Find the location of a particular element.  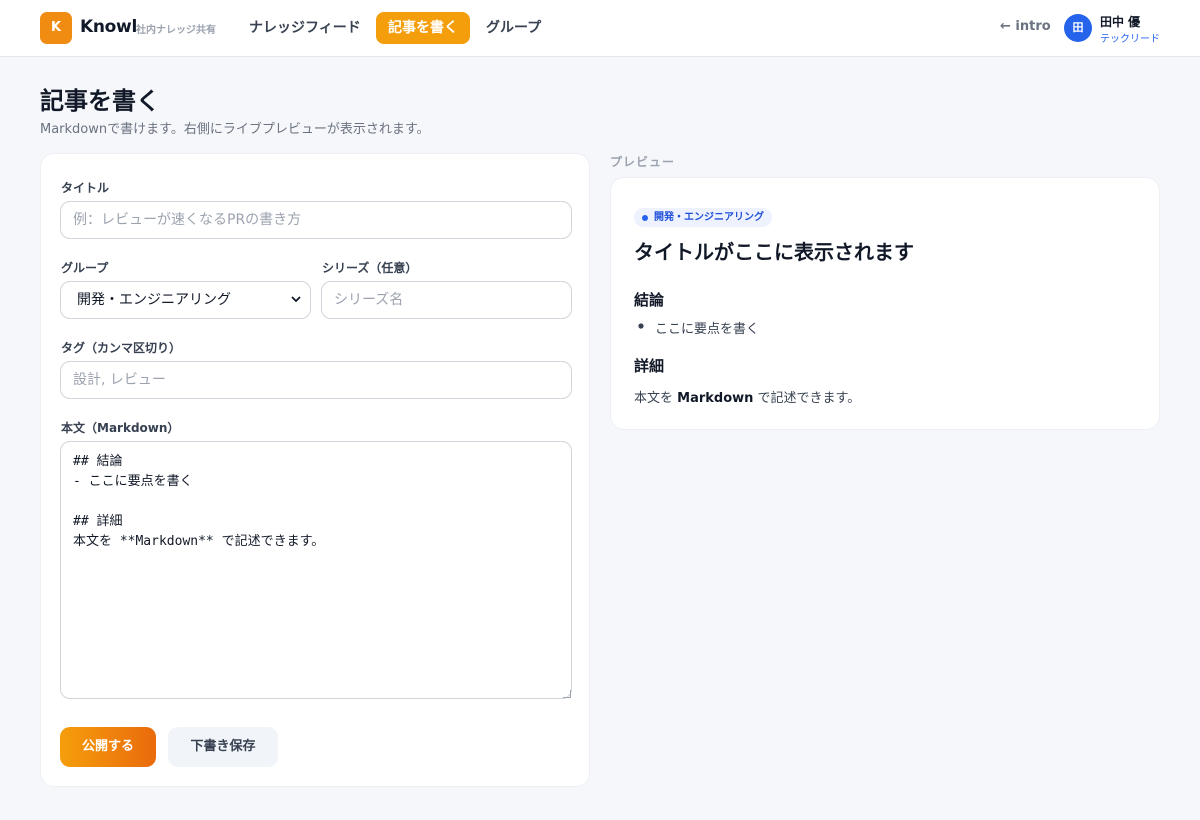

preview-body-bold: Markdown is located at coordinates (715, 398).